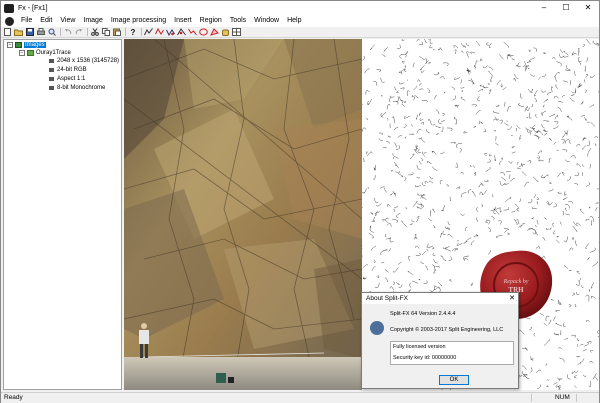 The width and height of the screenshot is (600, 403). Describe the element at coordinates (51, 32) in the screenshot. I see `preview-icon` at that location.